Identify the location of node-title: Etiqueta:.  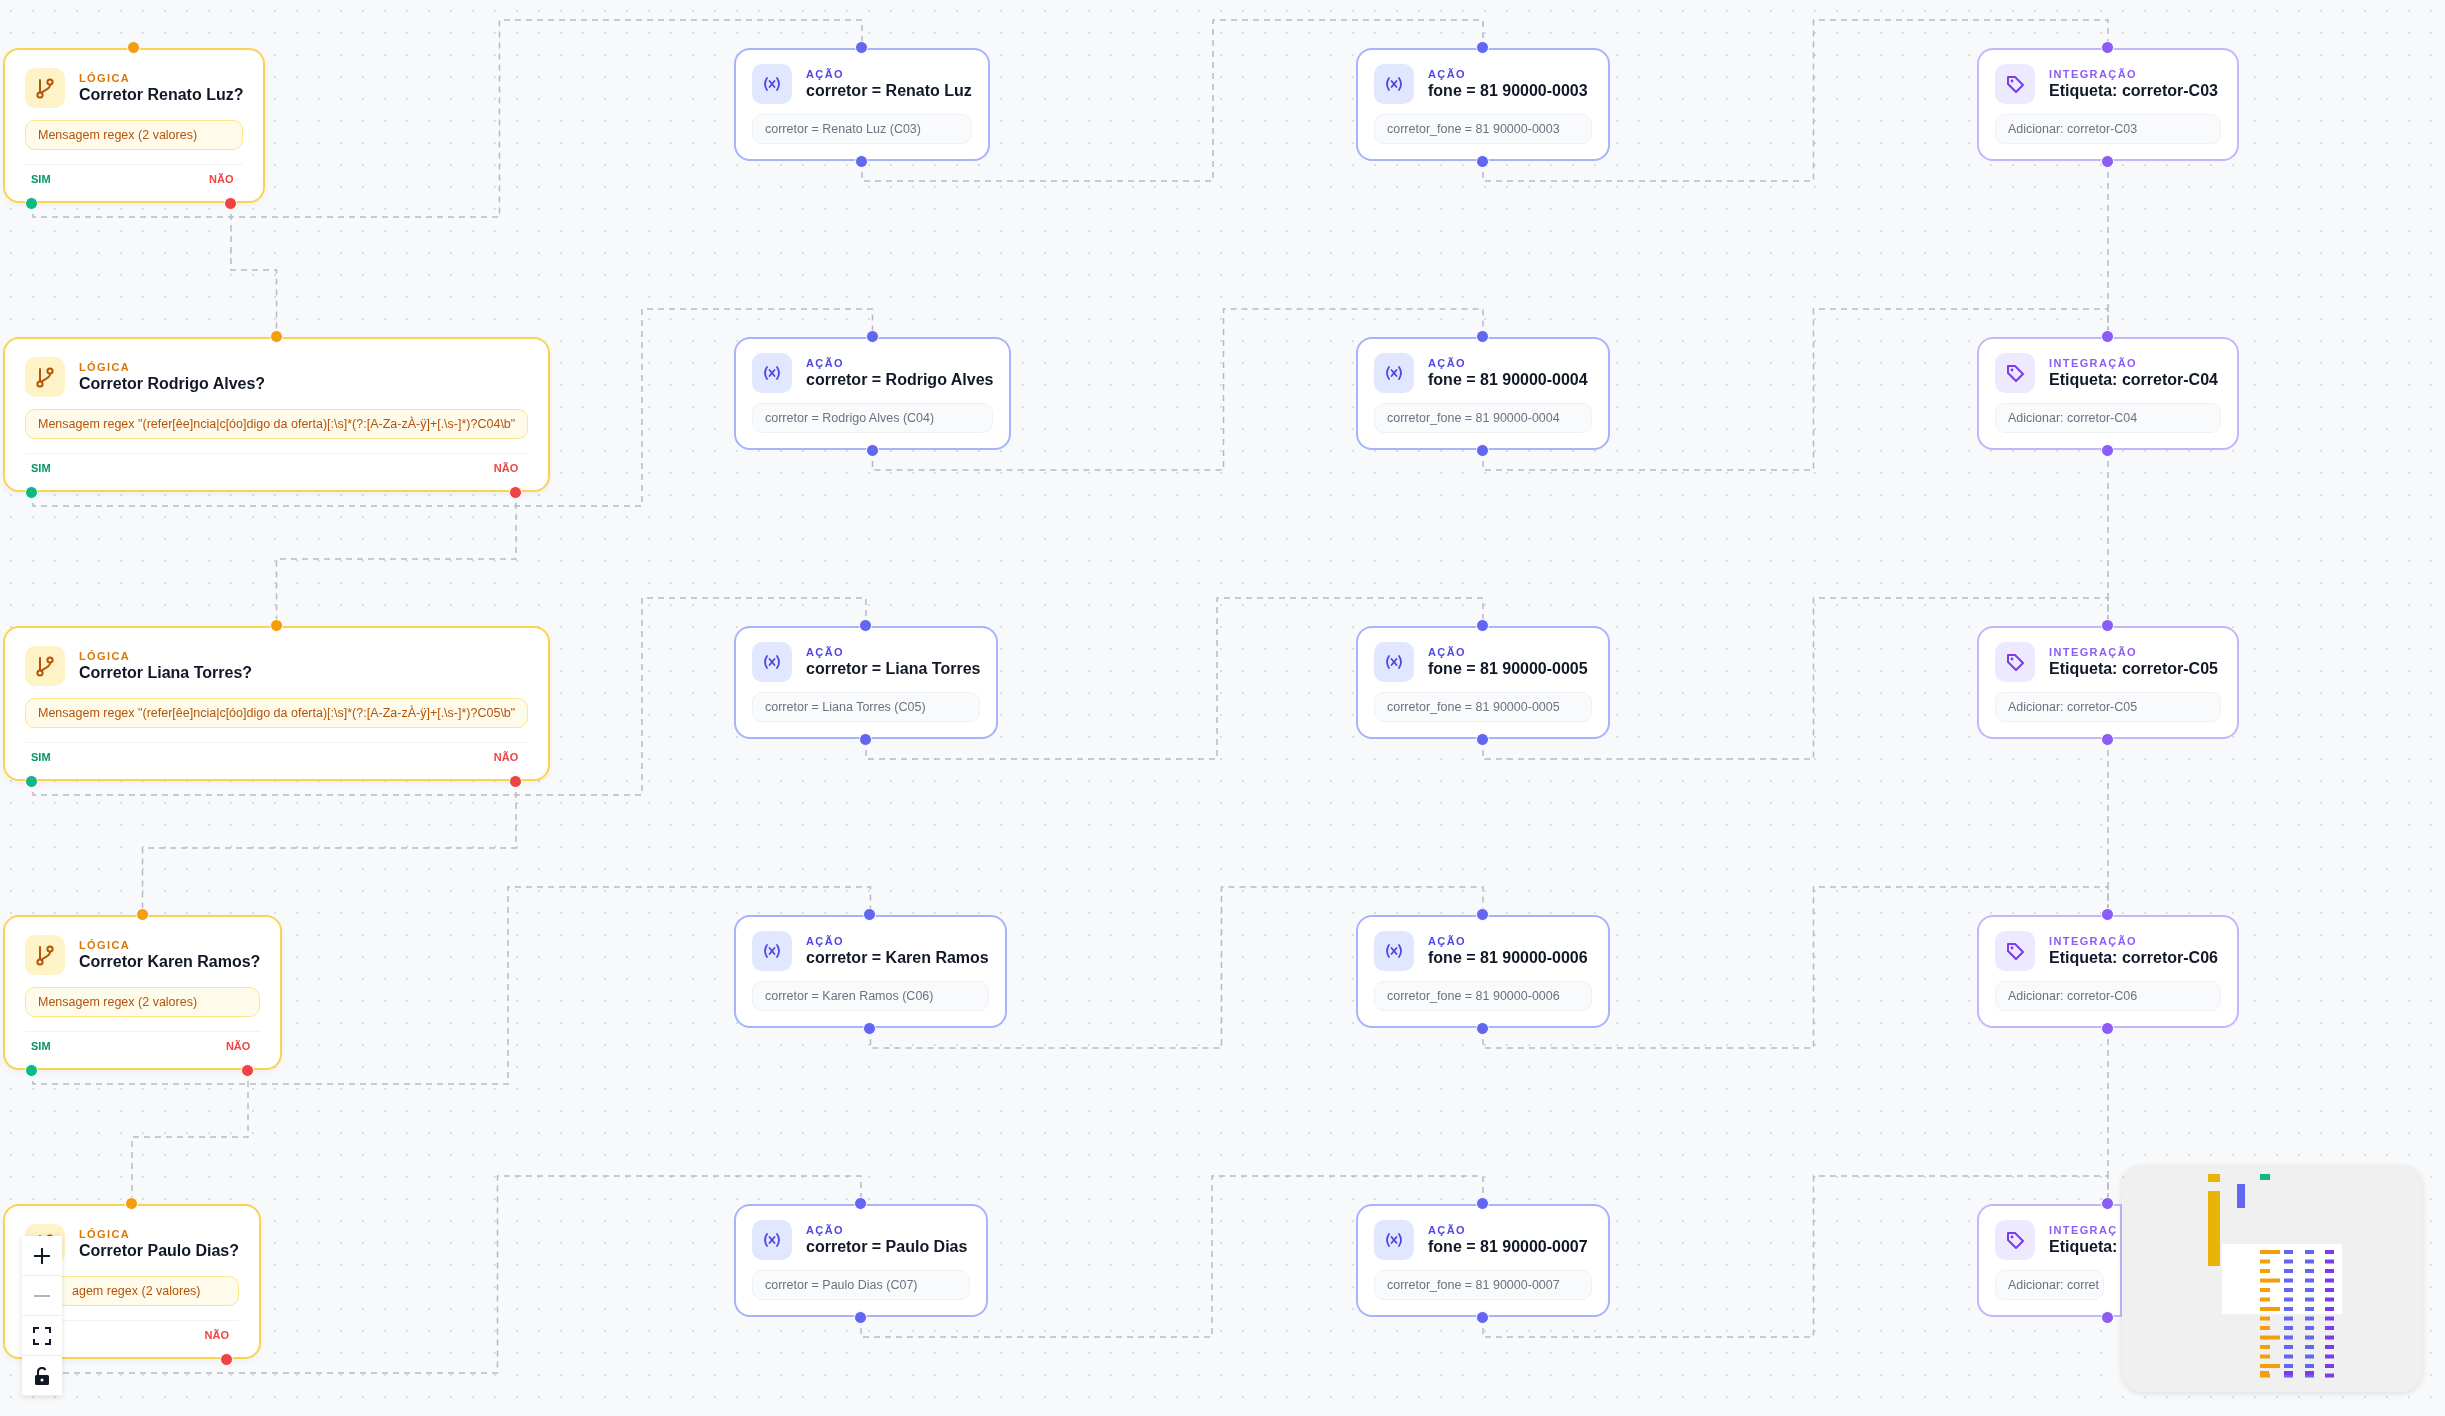
(2083, 1247).